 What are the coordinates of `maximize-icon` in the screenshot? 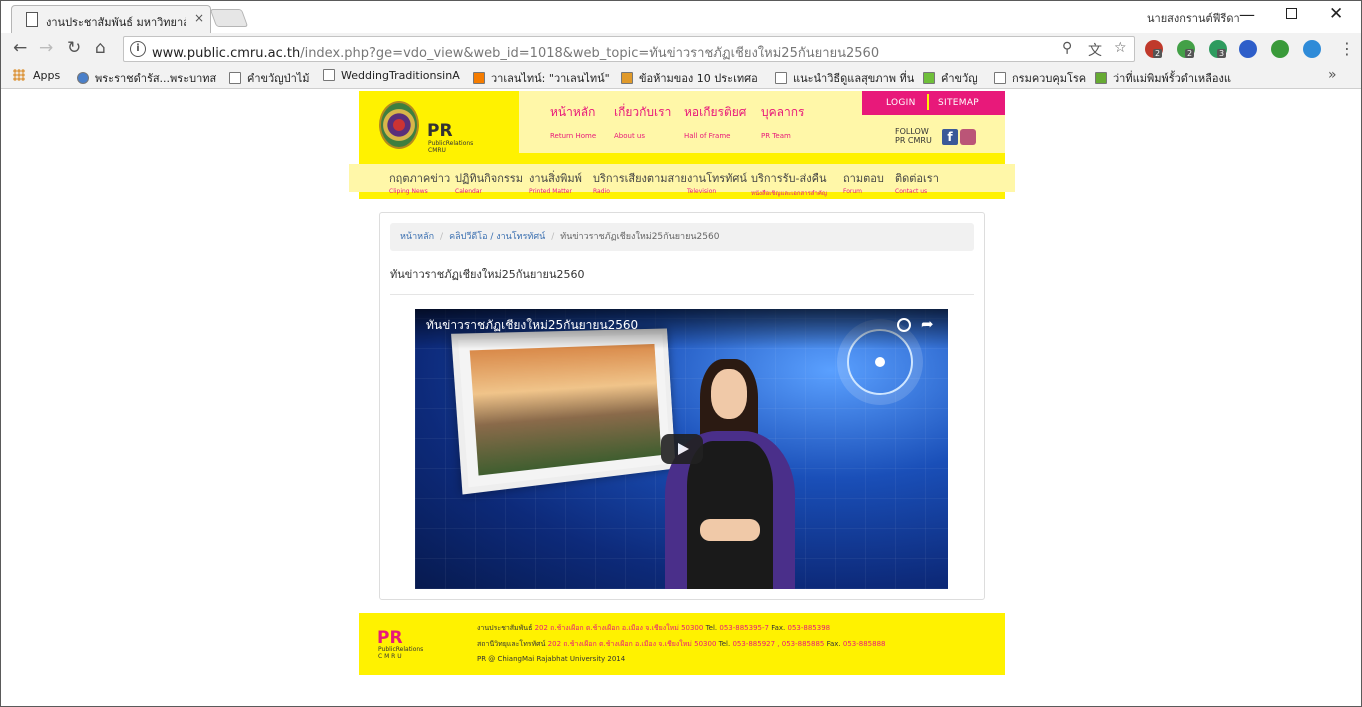 It's located at (1291, 13).